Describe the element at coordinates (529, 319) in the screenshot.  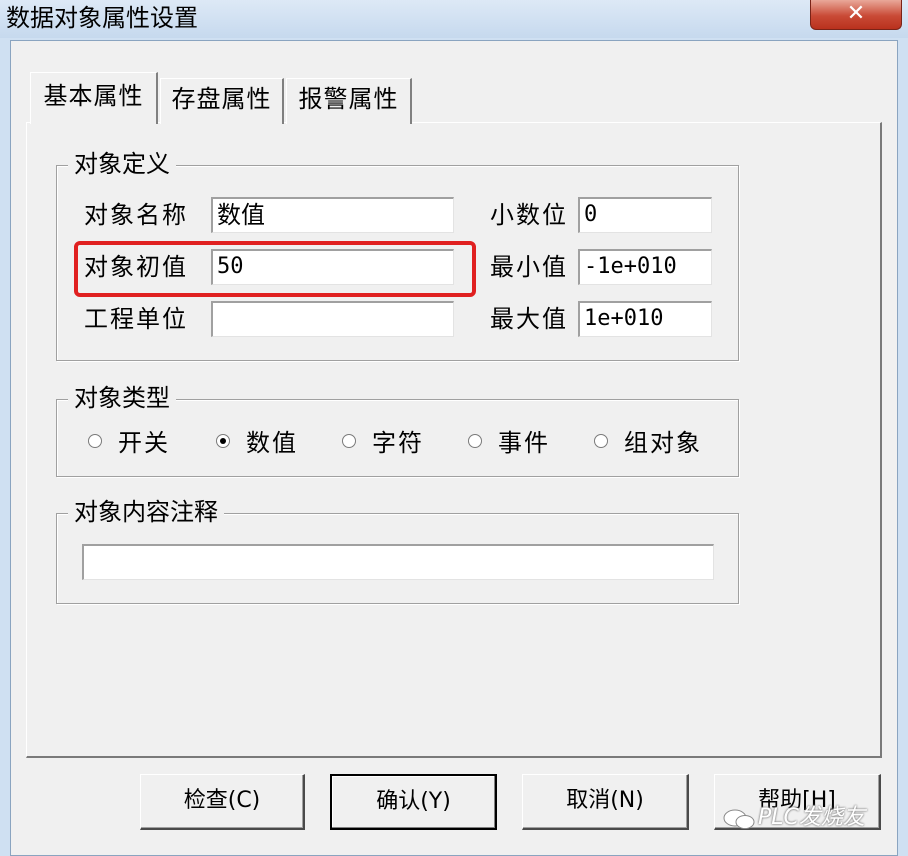
I see `max-value-label: 最大值` at that location.